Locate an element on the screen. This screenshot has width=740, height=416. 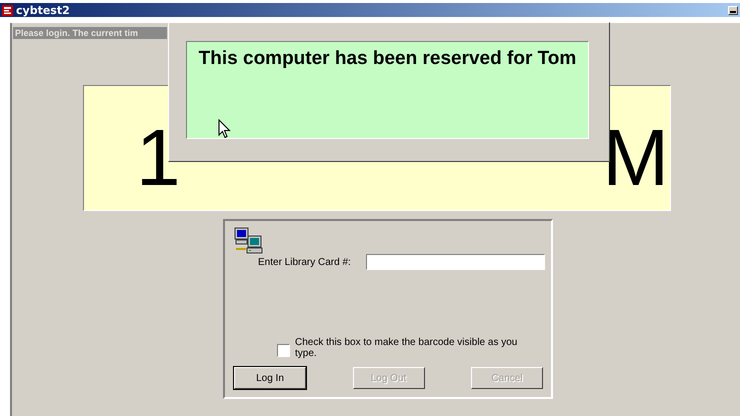
cursor-icon is located at coordinates (224, 129).